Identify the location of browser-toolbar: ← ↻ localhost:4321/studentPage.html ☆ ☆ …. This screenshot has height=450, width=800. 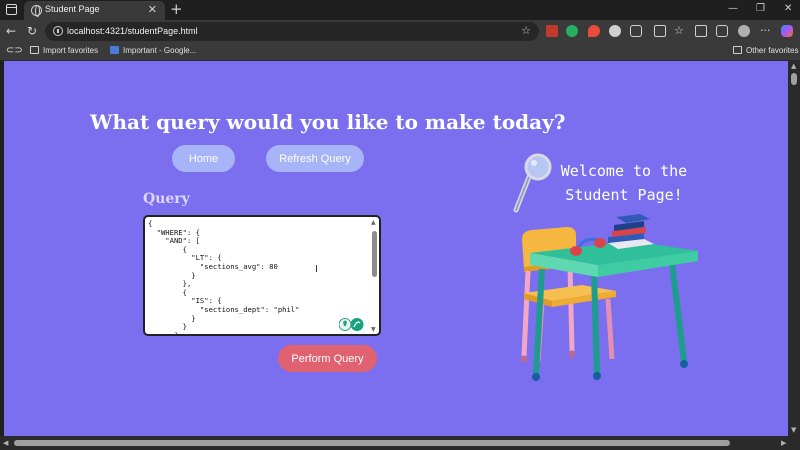
(400, 31).